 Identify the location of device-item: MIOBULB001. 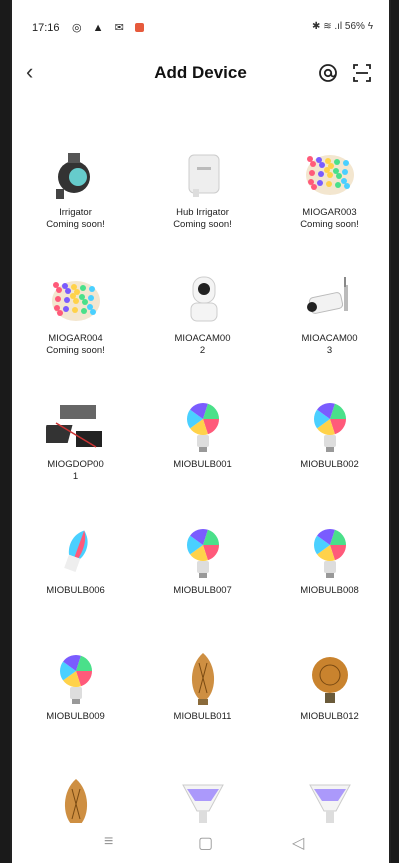
(202, 434).